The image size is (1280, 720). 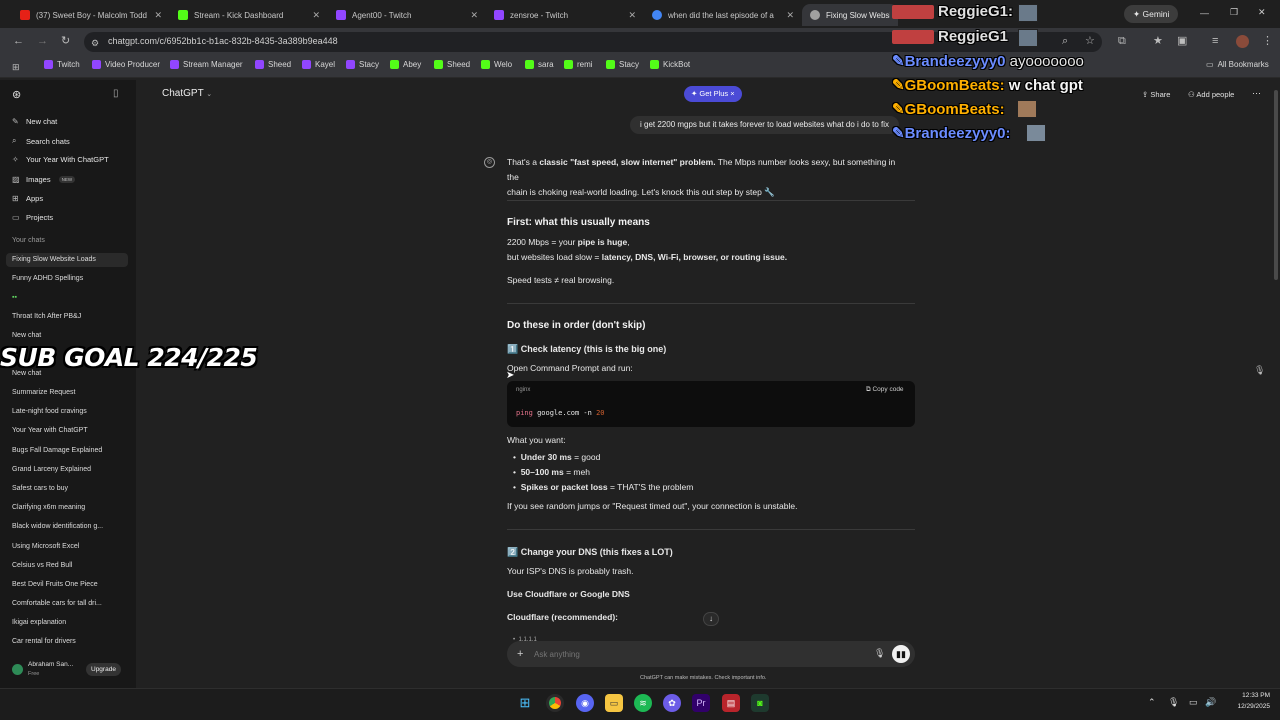 I want to click on copy-code-button: ⧉ Copy code, so click(x=885, y=390).